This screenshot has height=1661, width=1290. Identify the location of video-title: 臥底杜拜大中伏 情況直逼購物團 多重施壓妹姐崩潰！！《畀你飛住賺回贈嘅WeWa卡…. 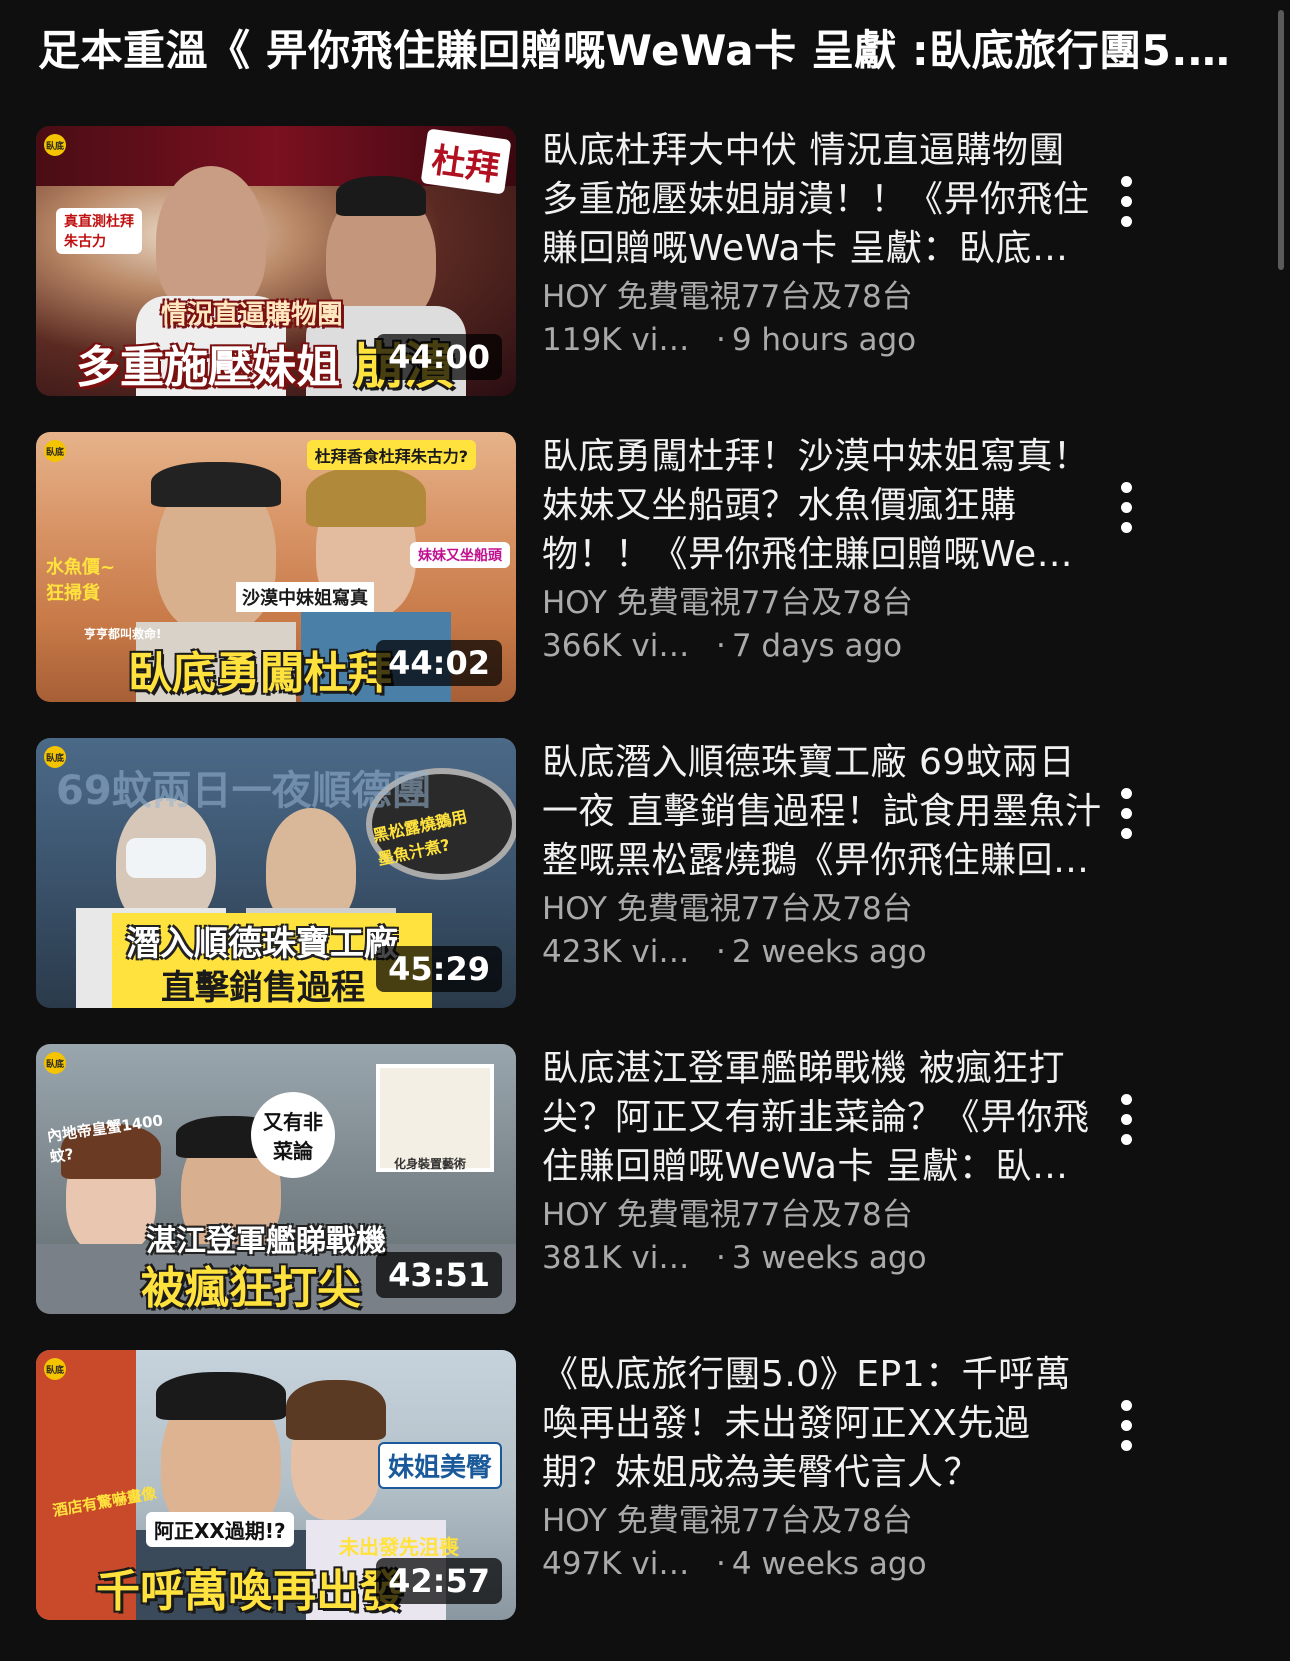
(822, 199).